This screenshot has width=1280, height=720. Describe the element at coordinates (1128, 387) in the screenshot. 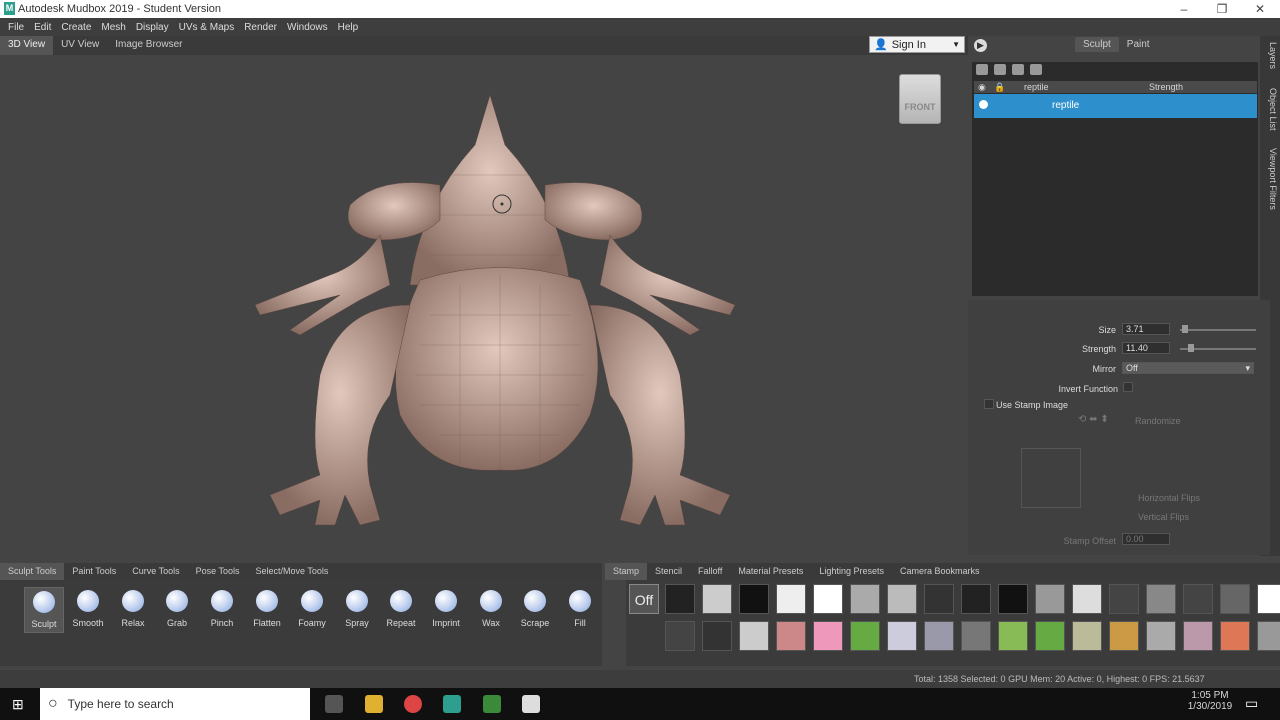

I see `invert-function-checkbox` at that location.